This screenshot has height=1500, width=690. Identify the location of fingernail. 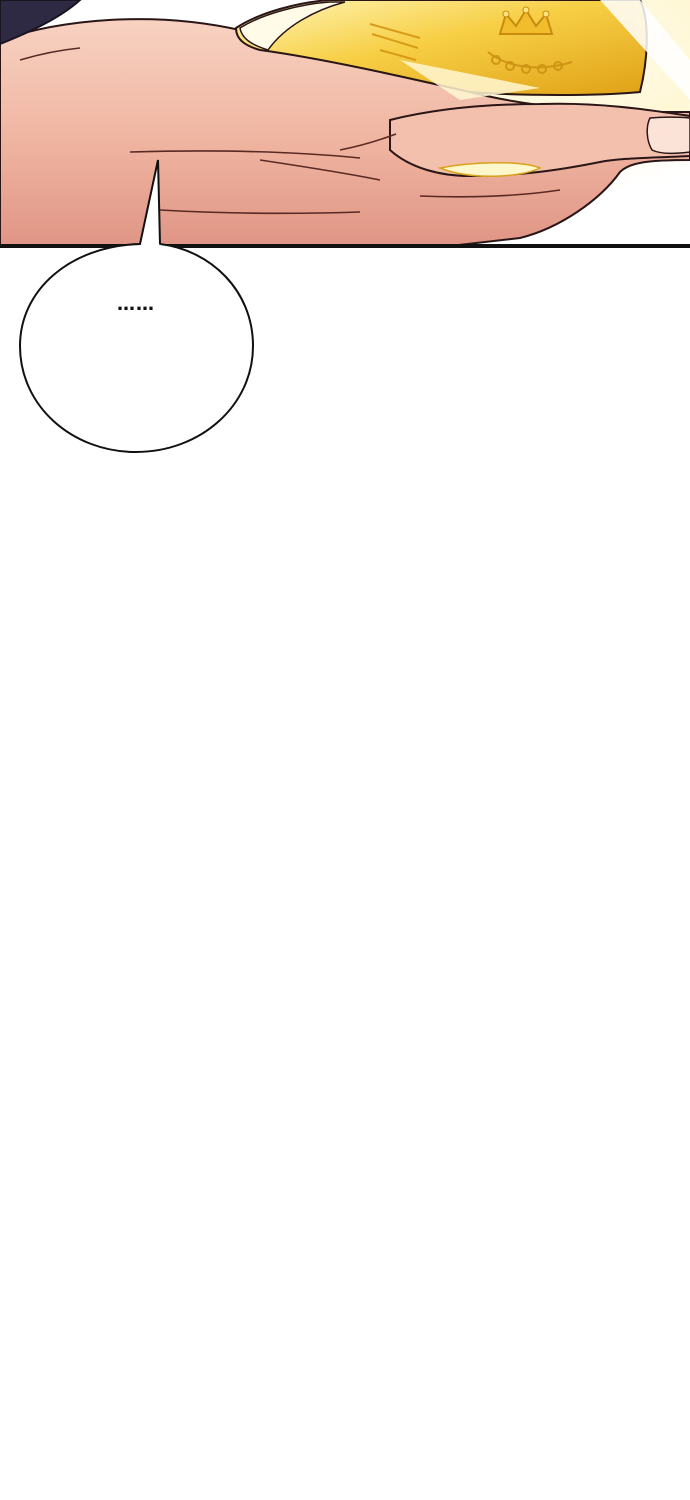
(668, 135).